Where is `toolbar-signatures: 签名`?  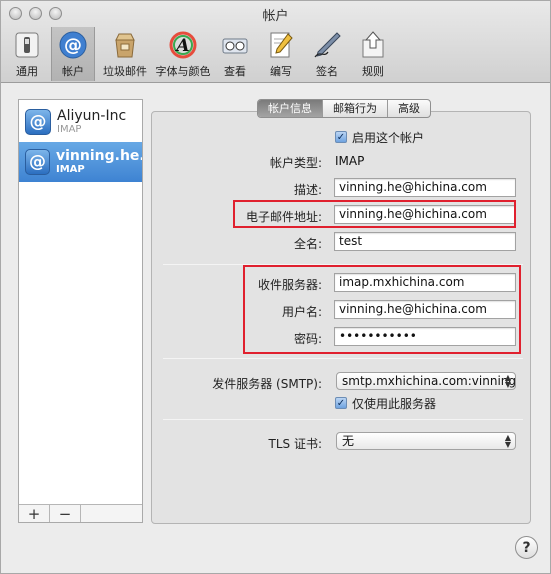 toolbar-signatures: 签名 is located at coordinates (327, 54).